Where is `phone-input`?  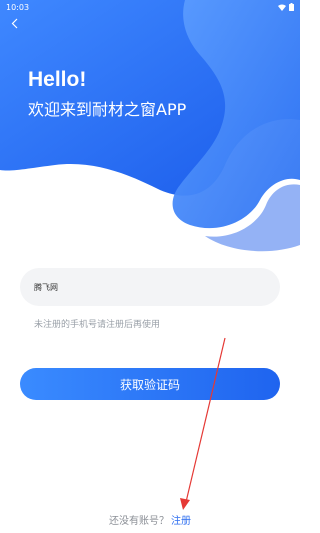
phone-input is located at coordinates (150, 287).